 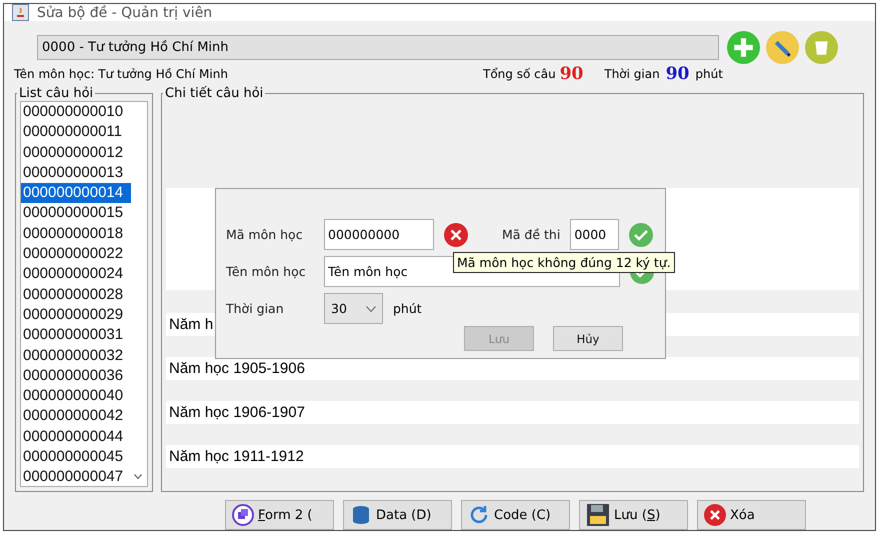 What do you see at coordinates (84, 457) in the screenshot?
I see `list-item: 000000000045` at bounding box center [84, 457].